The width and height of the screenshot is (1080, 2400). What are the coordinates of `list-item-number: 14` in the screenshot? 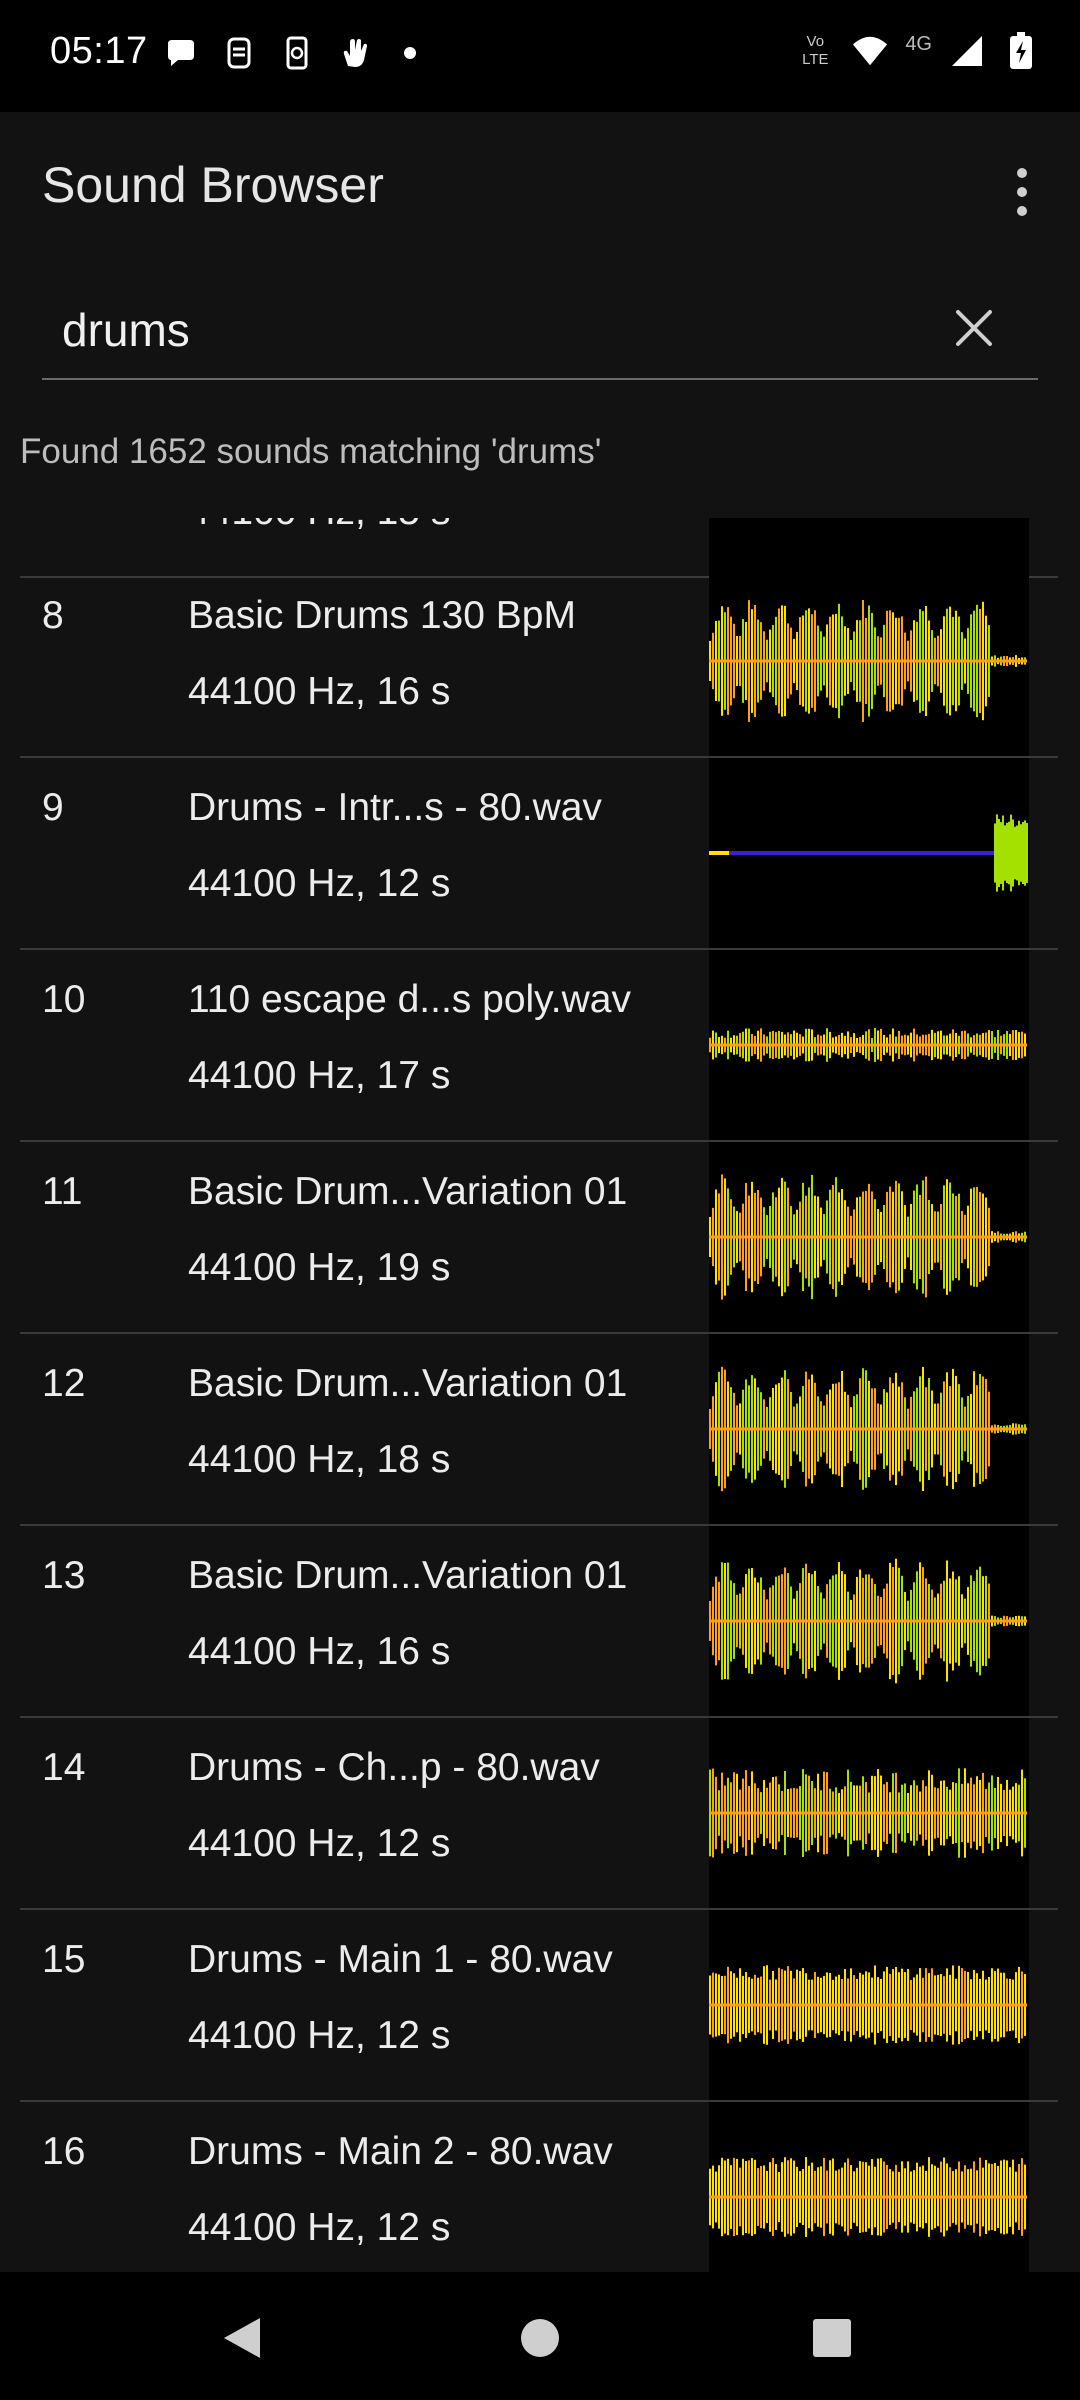 It's located at (64, 1767).